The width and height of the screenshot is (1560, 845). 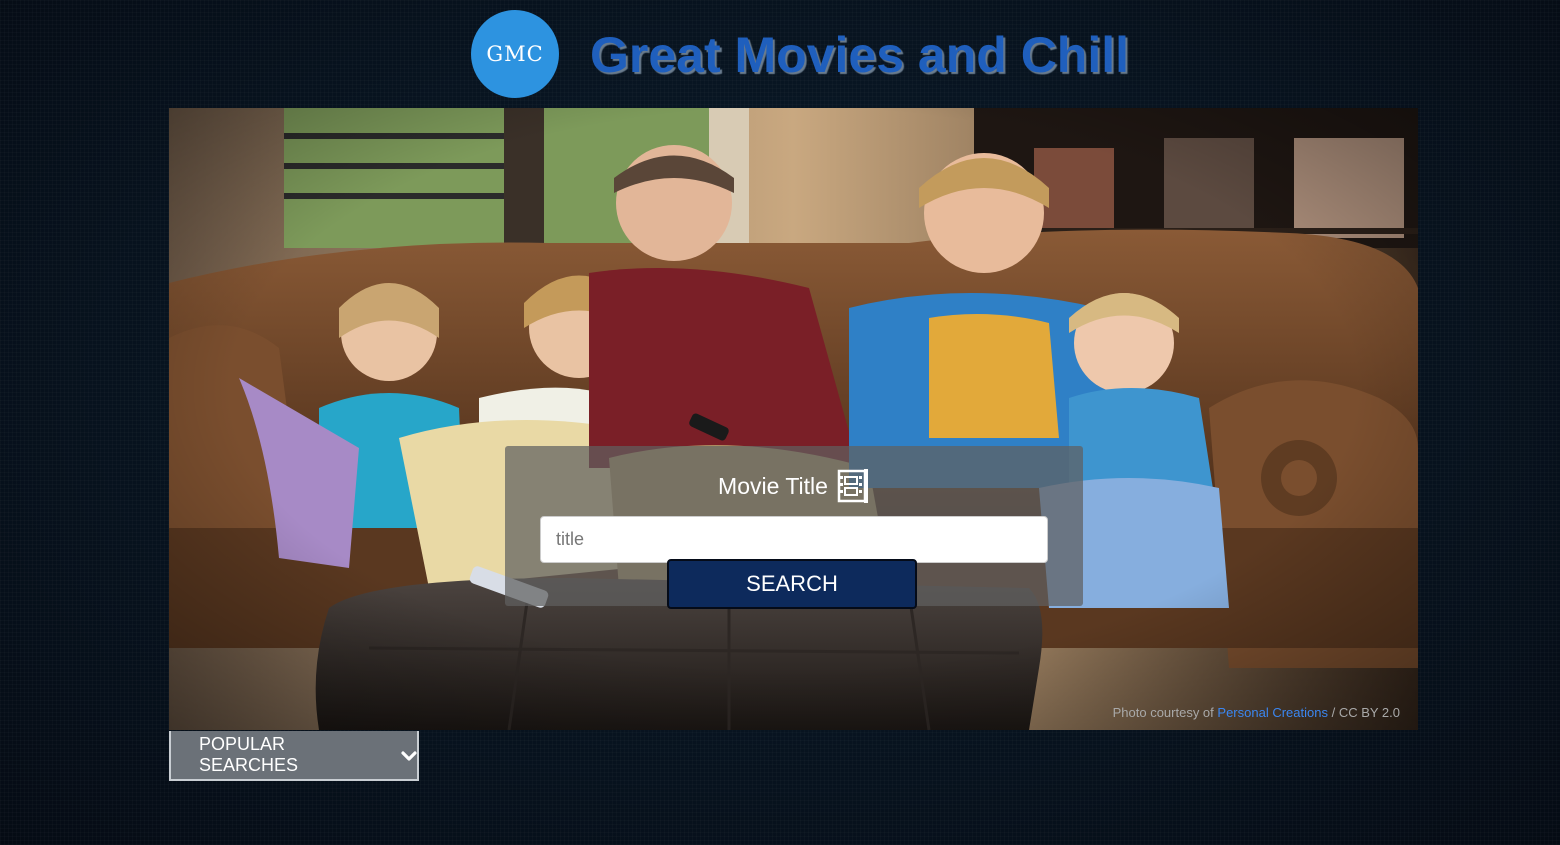 I want to click on title-search-input, so click(x=794, y=539).